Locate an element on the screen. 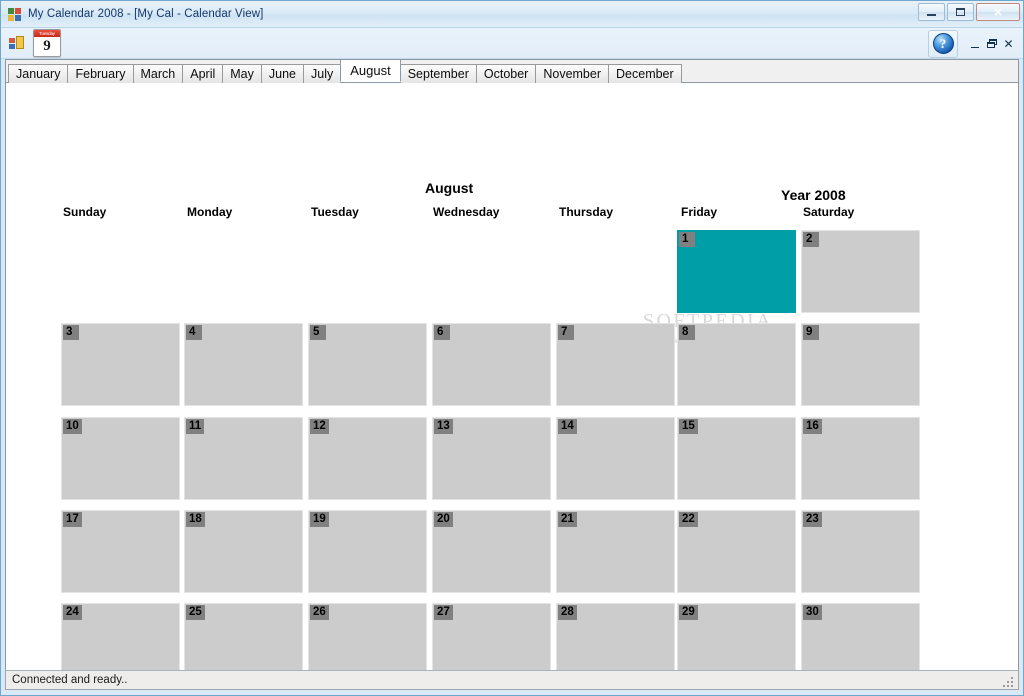  dayname-thursday: Thursday is located at coordinates (586, 212).